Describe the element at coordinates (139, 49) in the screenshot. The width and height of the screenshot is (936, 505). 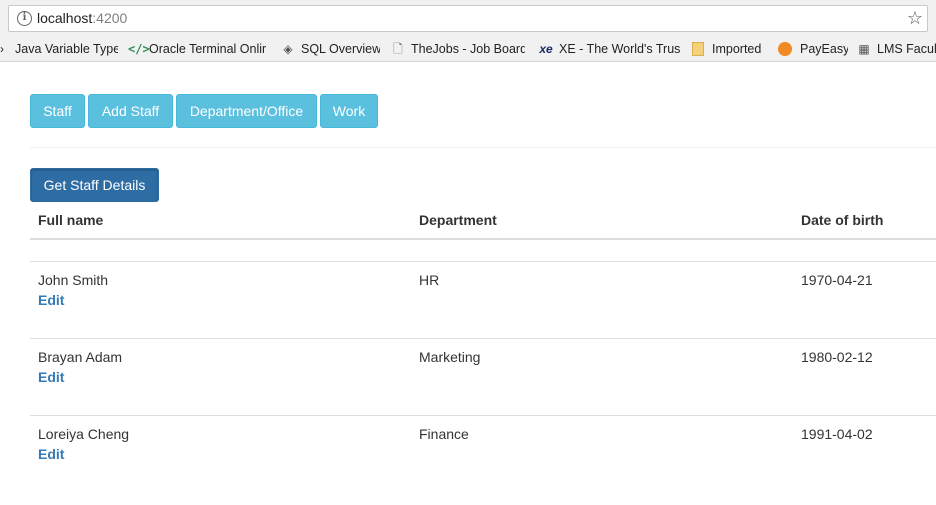
I see `code-icon: </>` at that location.